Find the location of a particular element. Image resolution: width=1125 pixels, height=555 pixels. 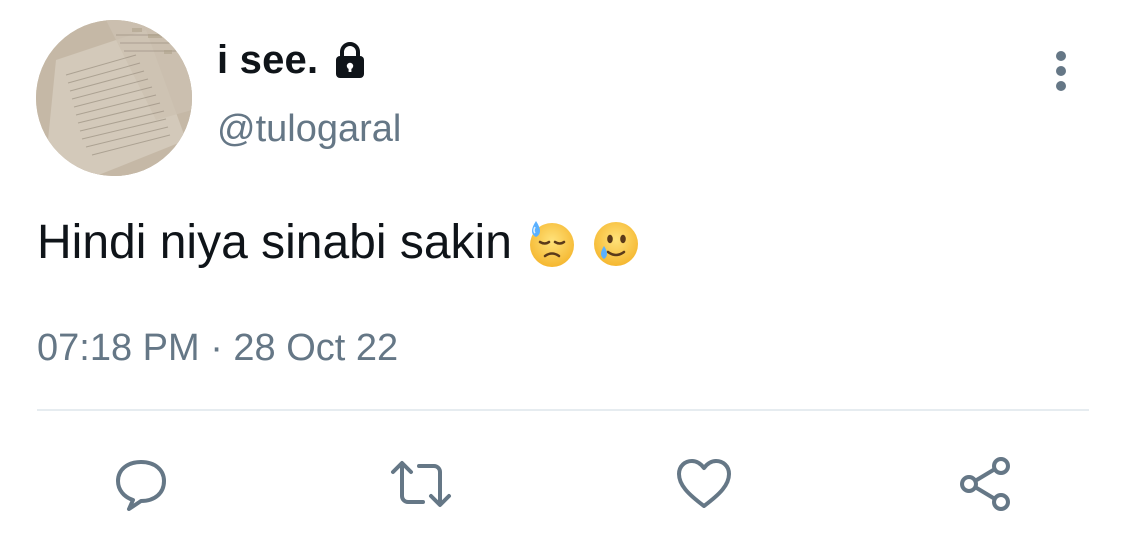

more-options-icon is located at coordinates (1061, 72).